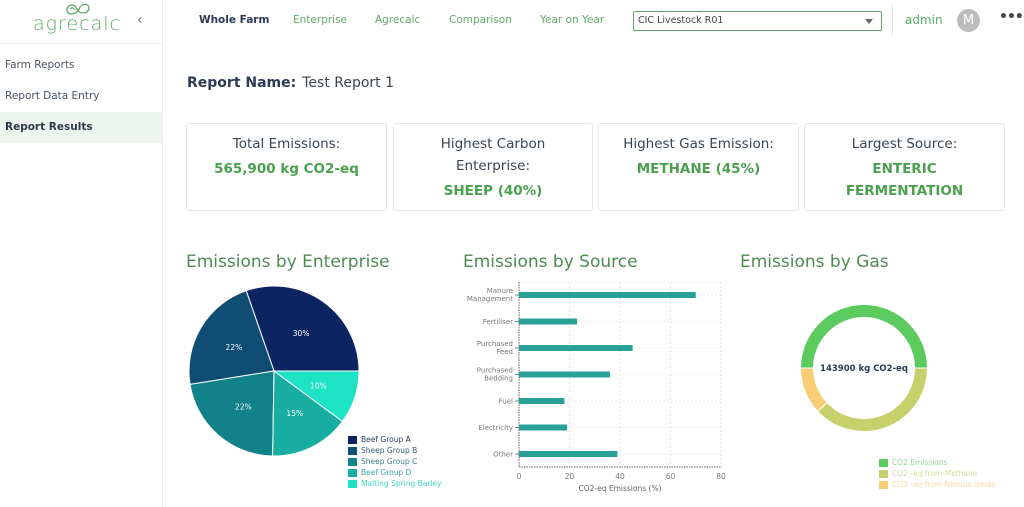 This screenshot has height=507, width=1024. Describe the element at coordinates (493, 191) in the screenshot. I see `card-value: SHEEP (40%)` at that location.